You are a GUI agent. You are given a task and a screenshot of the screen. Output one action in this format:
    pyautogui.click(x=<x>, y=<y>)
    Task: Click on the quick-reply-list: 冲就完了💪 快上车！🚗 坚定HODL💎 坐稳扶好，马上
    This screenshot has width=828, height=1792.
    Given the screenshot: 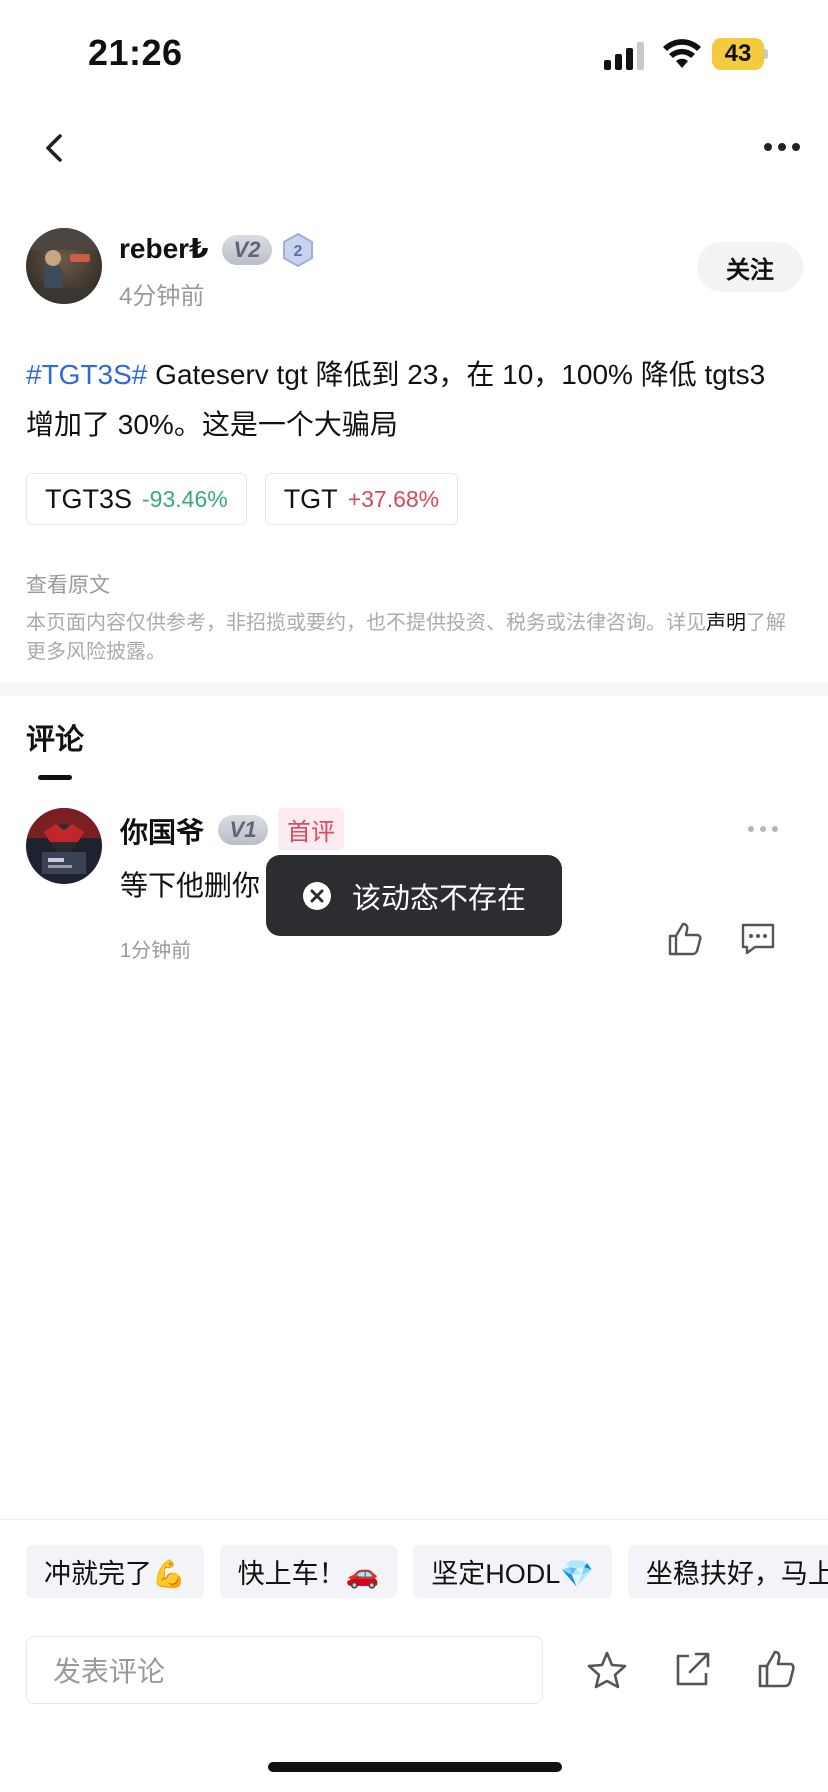 What is the action you would take?
    pyautogui.click(x=427, y=1571)
    